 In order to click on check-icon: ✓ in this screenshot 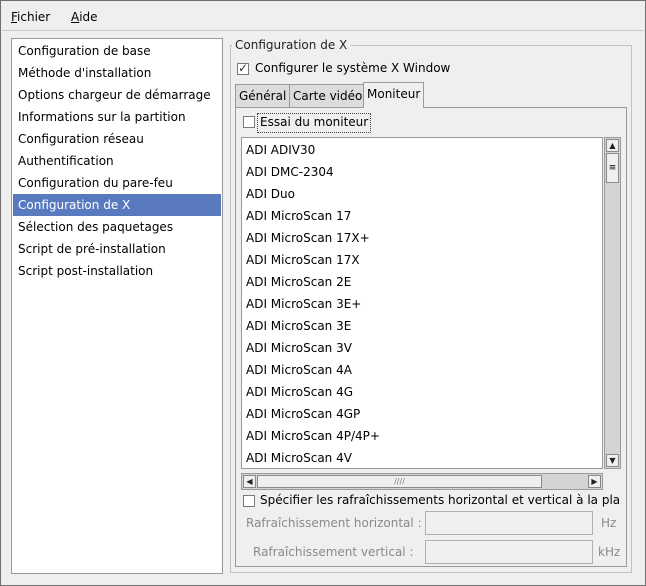, I will do `click(243, 68)`.